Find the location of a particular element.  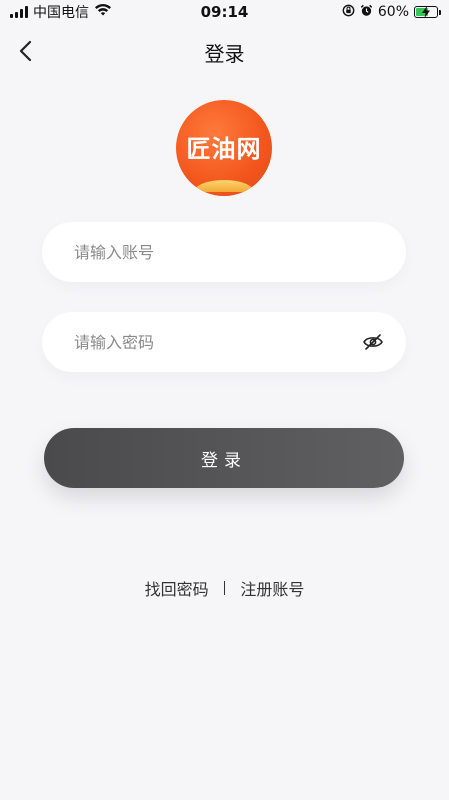

status-bar: 中国电信 09:14 60% is located at coordinates (224, 12).